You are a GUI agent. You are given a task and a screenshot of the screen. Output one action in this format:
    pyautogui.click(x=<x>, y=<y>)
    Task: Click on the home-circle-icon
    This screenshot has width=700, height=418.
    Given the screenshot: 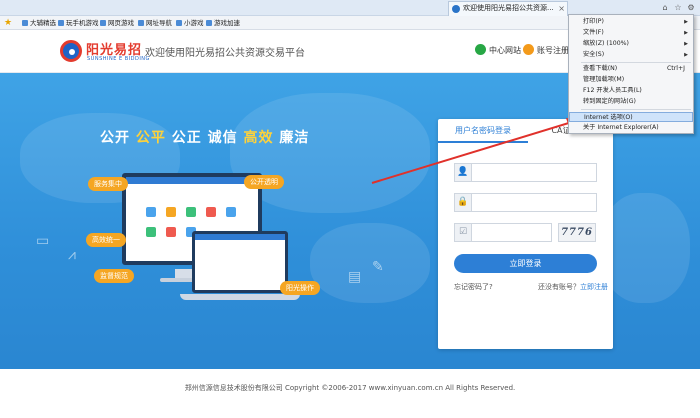 What is the action you would take?
    pyautogui.click(x=480, y=49)
    